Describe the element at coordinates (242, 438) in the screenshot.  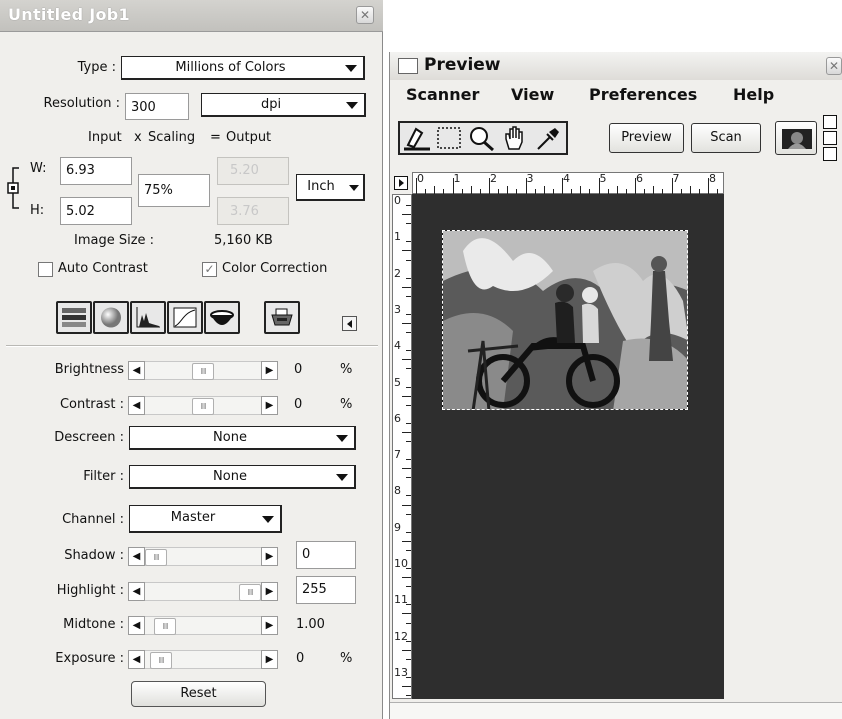
I see `descreen-select: None` at that location.